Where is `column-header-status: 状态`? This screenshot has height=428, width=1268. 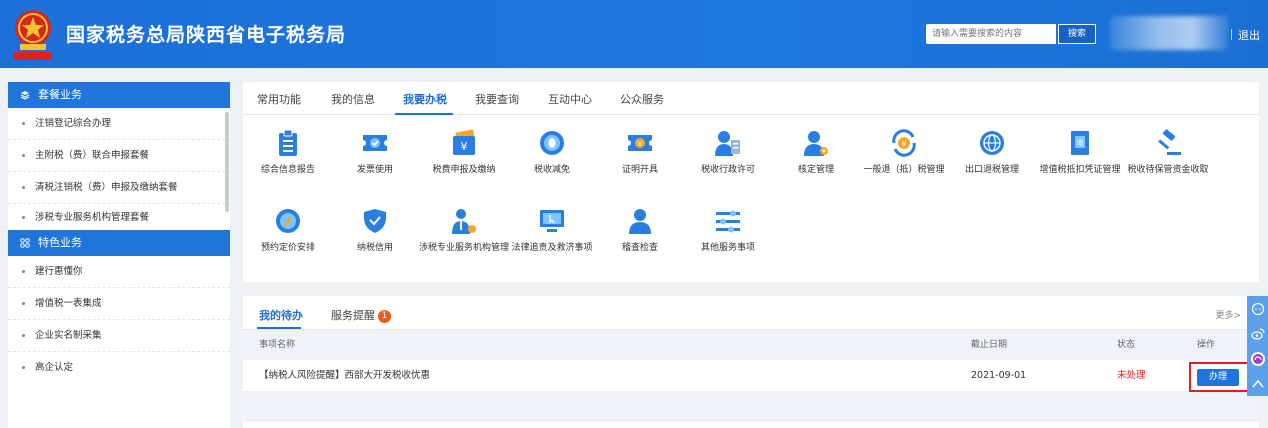
column-header-status: 状态 is located at coordinates (1126, 345).